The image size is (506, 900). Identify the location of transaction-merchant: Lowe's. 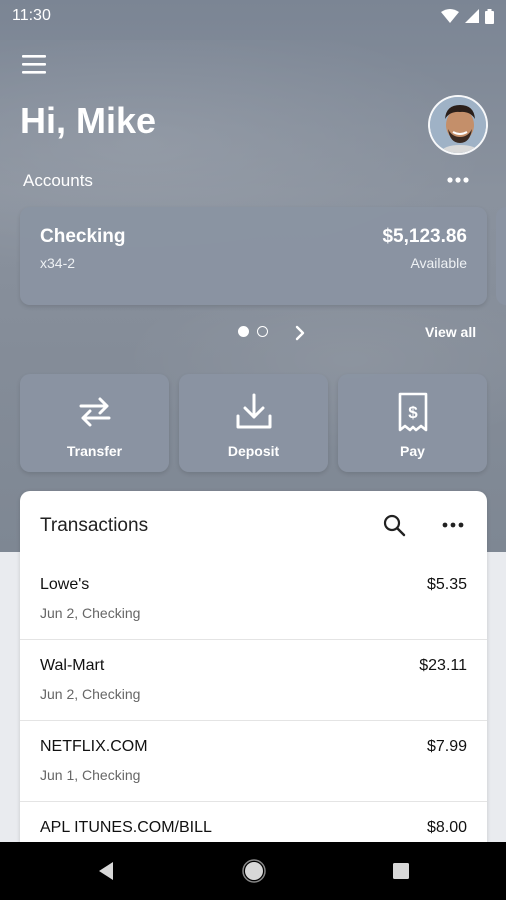
(65, 584).